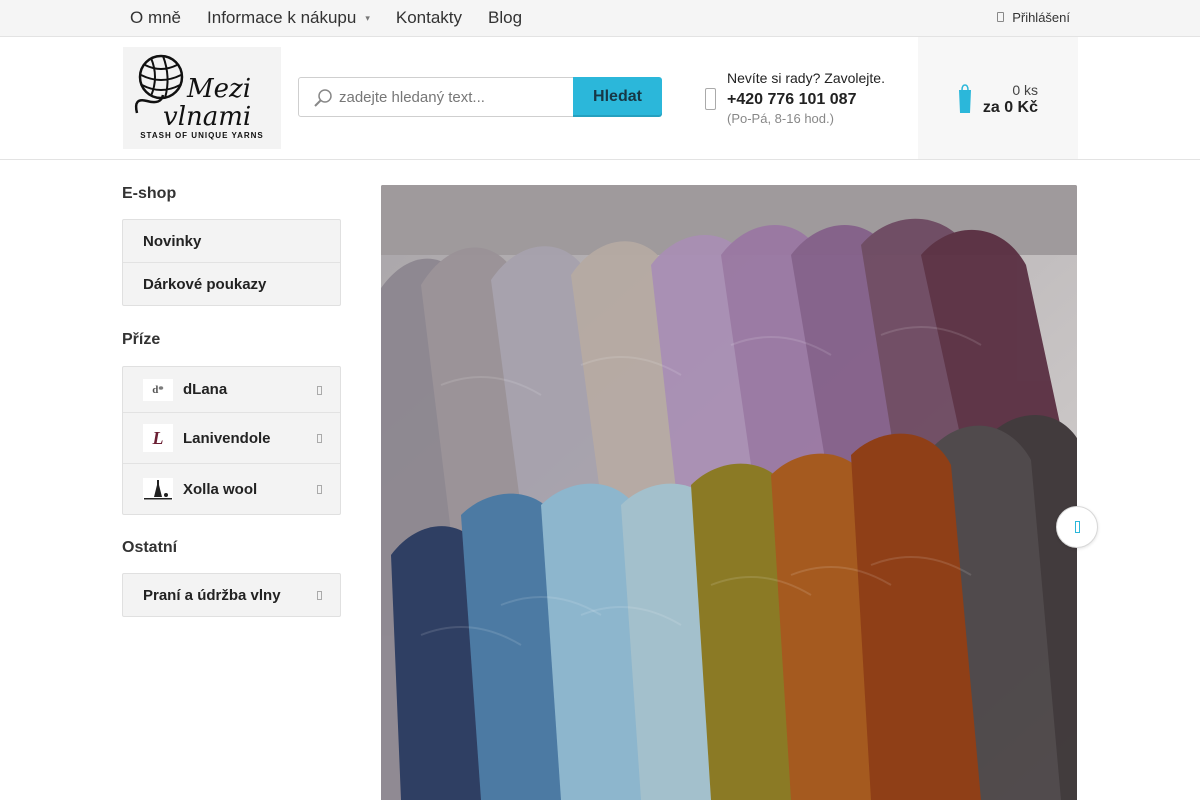 The height and width of the screenshot is (800, 1200). Describe the element at coordinates (150, 547) in the screenshot. I see `sidebar-section-title: Ostatní` at that location.